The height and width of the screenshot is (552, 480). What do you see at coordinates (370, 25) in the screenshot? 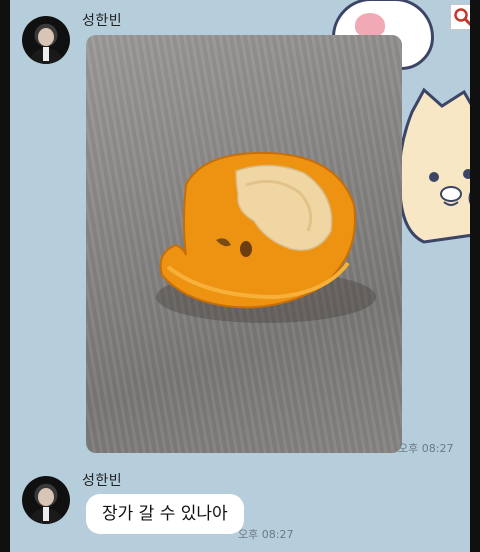
I see `wallpaper-heart-icon` at bounding box center [370, 25].